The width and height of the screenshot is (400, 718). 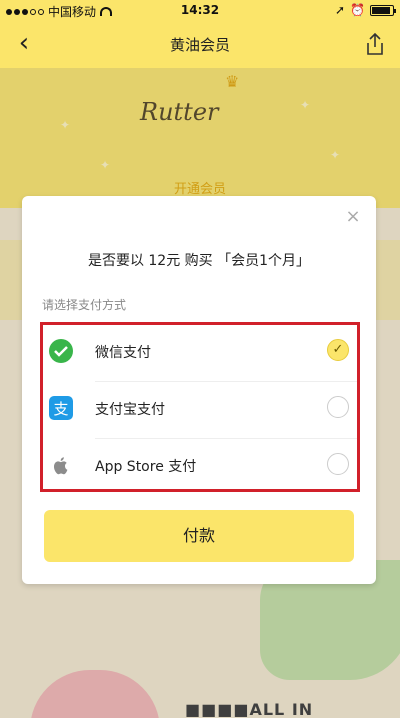 What do you see at coordinates (200, 410) in the screenshot?
I see `payment-option-alipay: 支 支付宝支付` at bounding box center [200, 410].